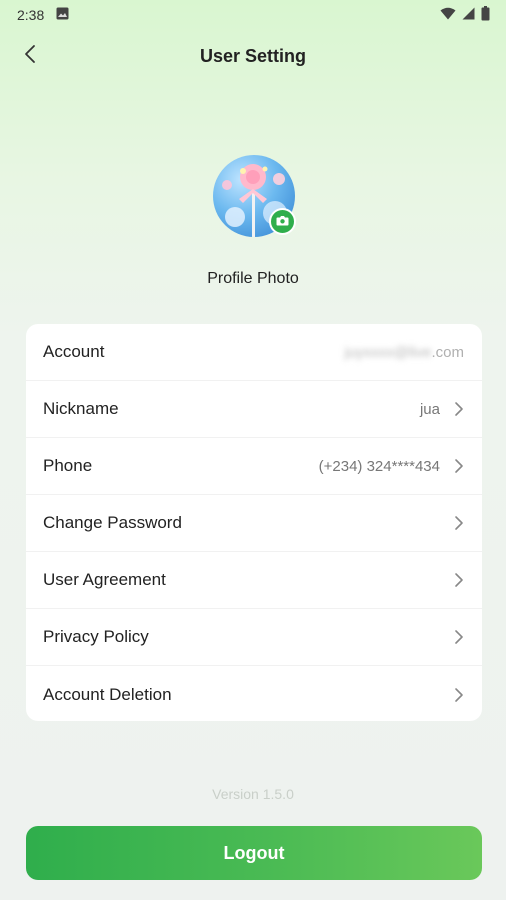 The height and width of the screenshot is (900, 506). I want to click on nickname-value: jua, so click(429, 409).